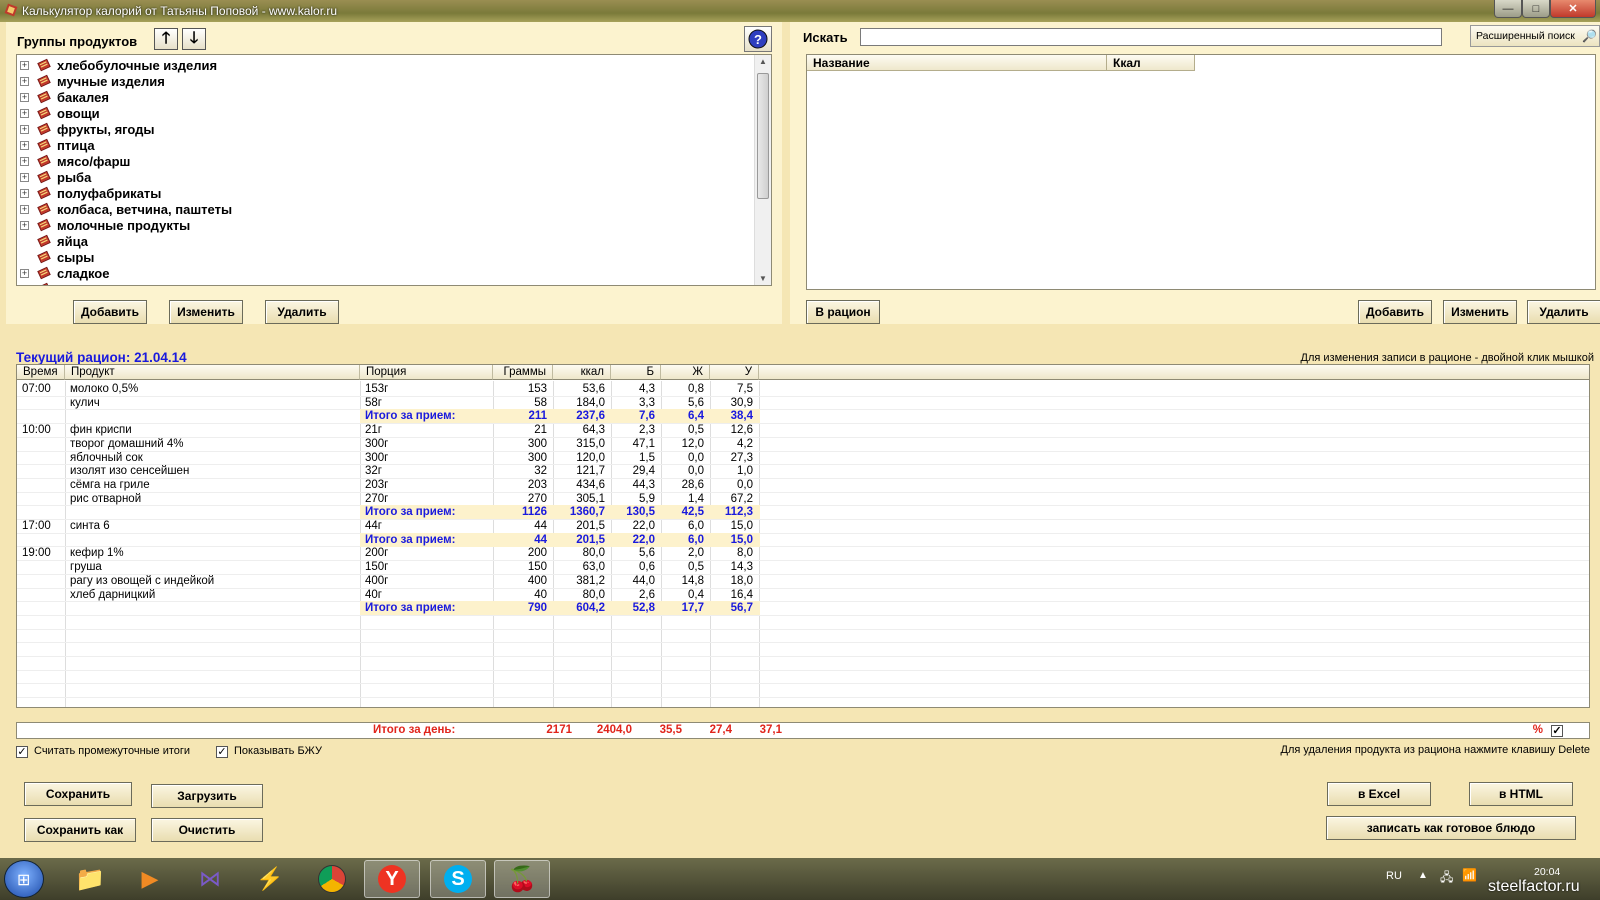 The image size is (1600, 900). What do you see at coordinates (803, 553) in the screenshot?
I see `table-row: 19:00 кефир 1% 200г 200 80,0 5,6 2,0 8,0` at bounding box center [803, 553].